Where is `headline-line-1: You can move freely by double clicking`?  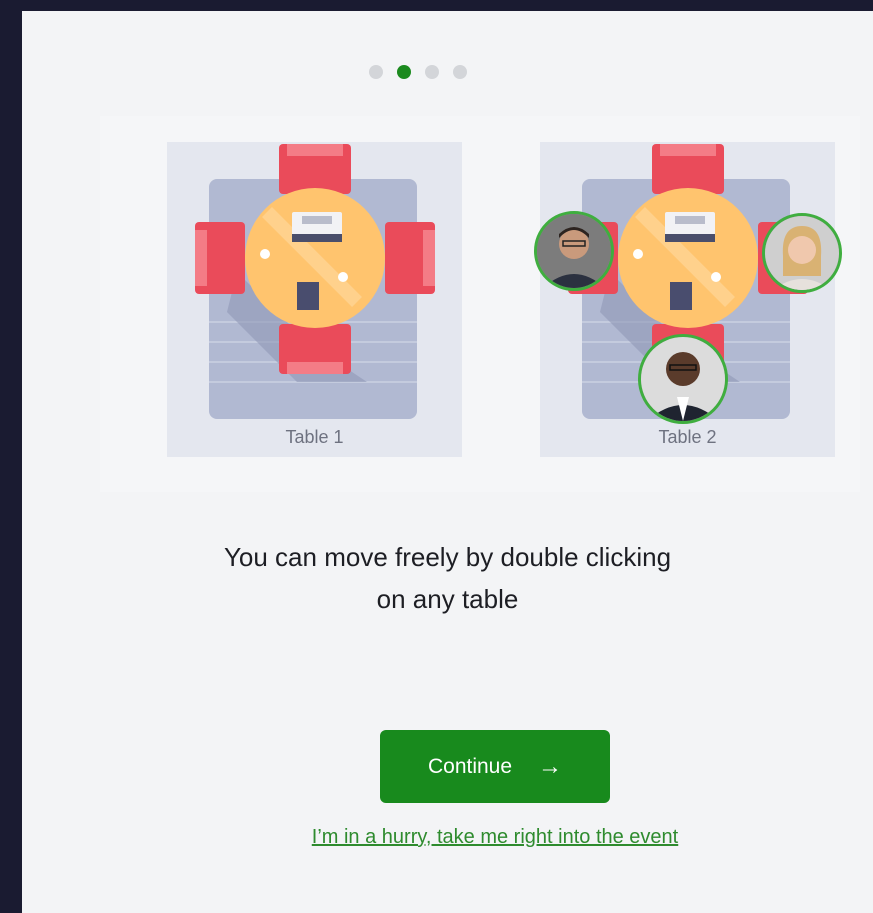
headline-line-1: You can move freely by double clicking is located at coordinates (447, 557).